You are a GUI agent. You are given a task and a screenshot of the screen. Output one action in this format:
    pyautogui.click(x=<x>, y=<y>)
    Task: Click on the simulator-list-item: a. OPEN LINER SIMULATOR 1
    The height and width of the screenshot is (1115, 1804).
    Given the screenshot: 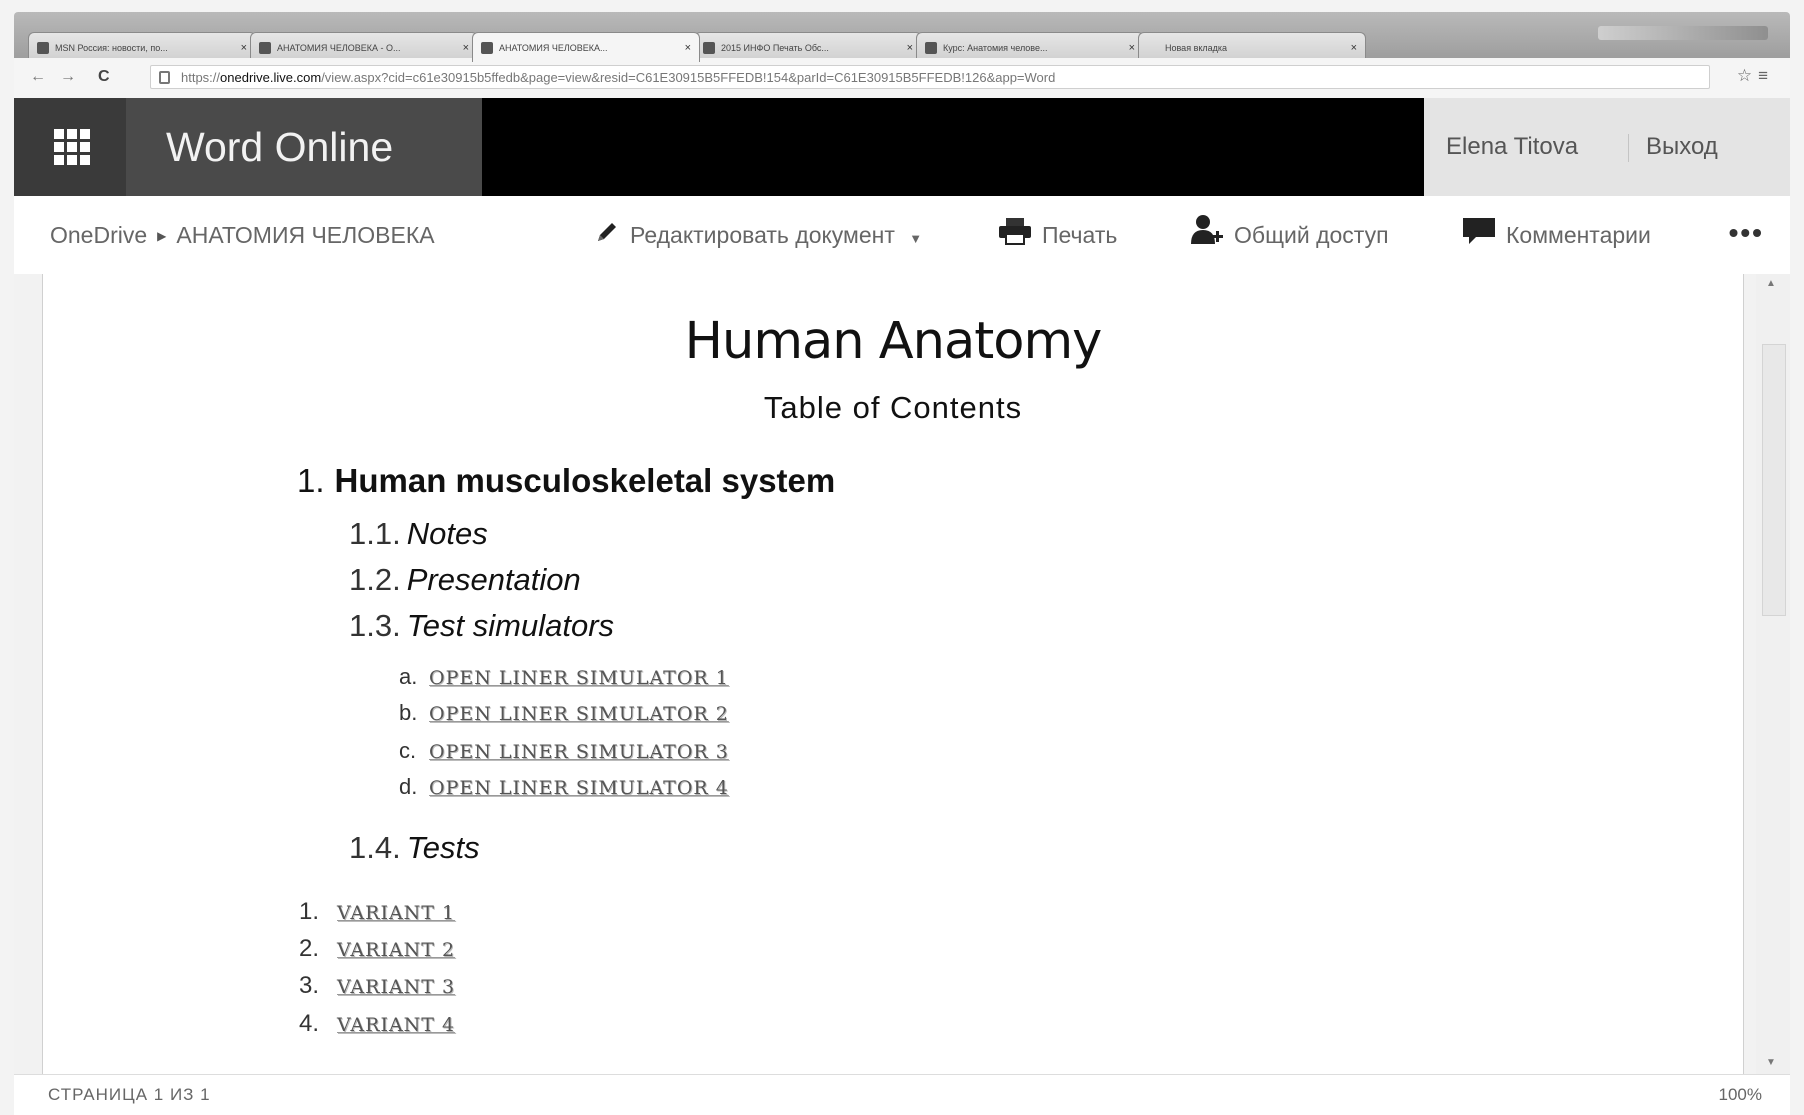 What is the action you would take?
    pyautogui.click(x=564, y=676)
    